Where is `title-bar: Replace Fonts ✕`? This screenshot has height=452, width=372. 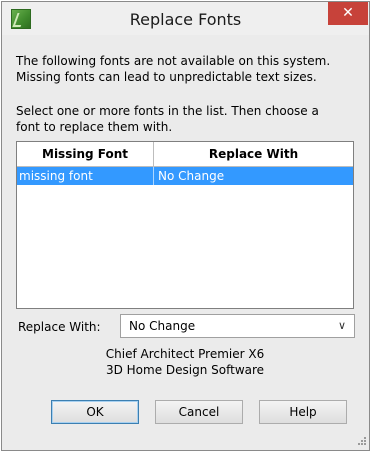
title-bar: Replace Fonts ✕ is located at coordinates (185, 18).